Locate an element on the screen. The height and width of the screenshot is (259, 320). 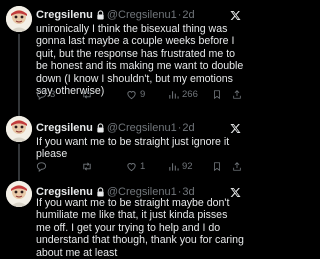
reply-count: 3 is located at coordinates (53, 94).